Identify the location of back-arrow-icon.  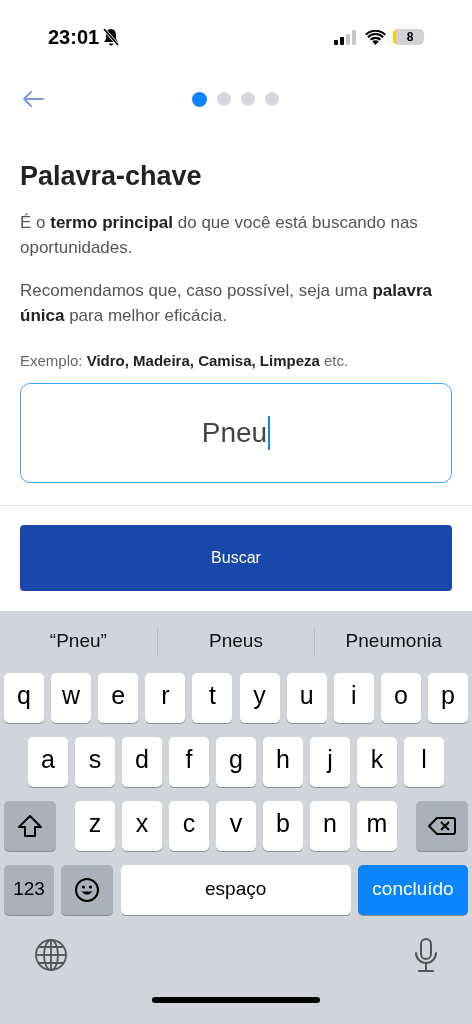
(33, 99).